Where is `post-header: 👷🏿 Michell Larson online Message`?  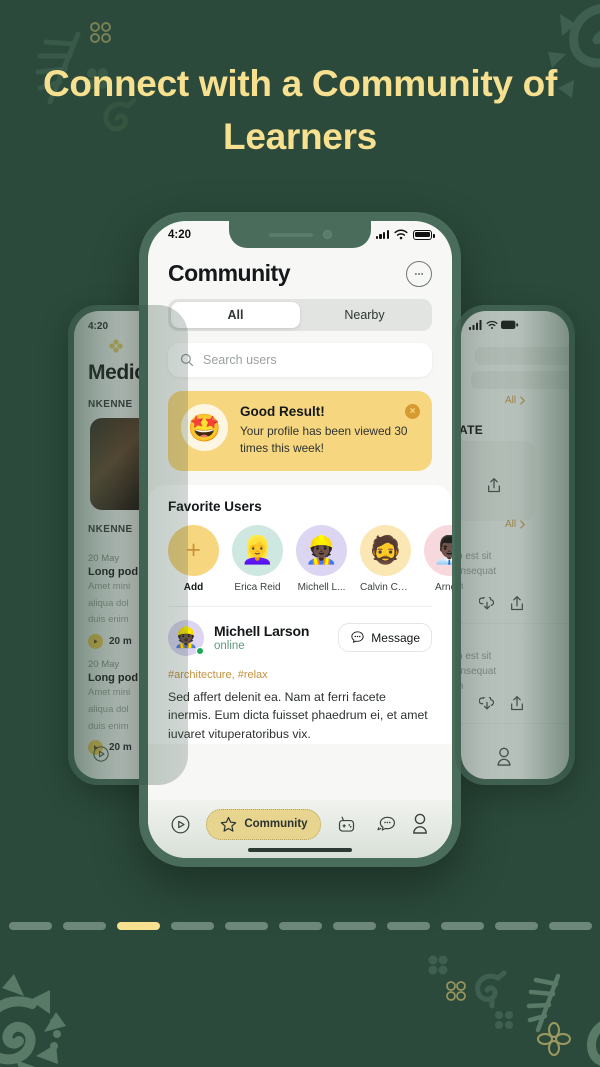 post-header: 👷🏿 Michell Larson online Message is located at coordinates (300, 637).